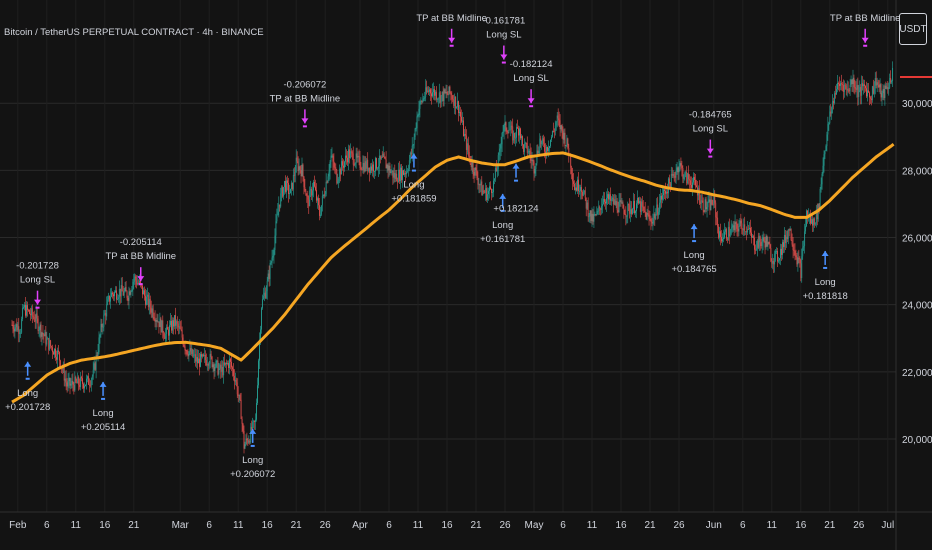 The image size is (932, 550). What do you see at coordinates (76, 525) in the screenshot?
I see `x-tick-label: 11` at bounding box center [76, 525].